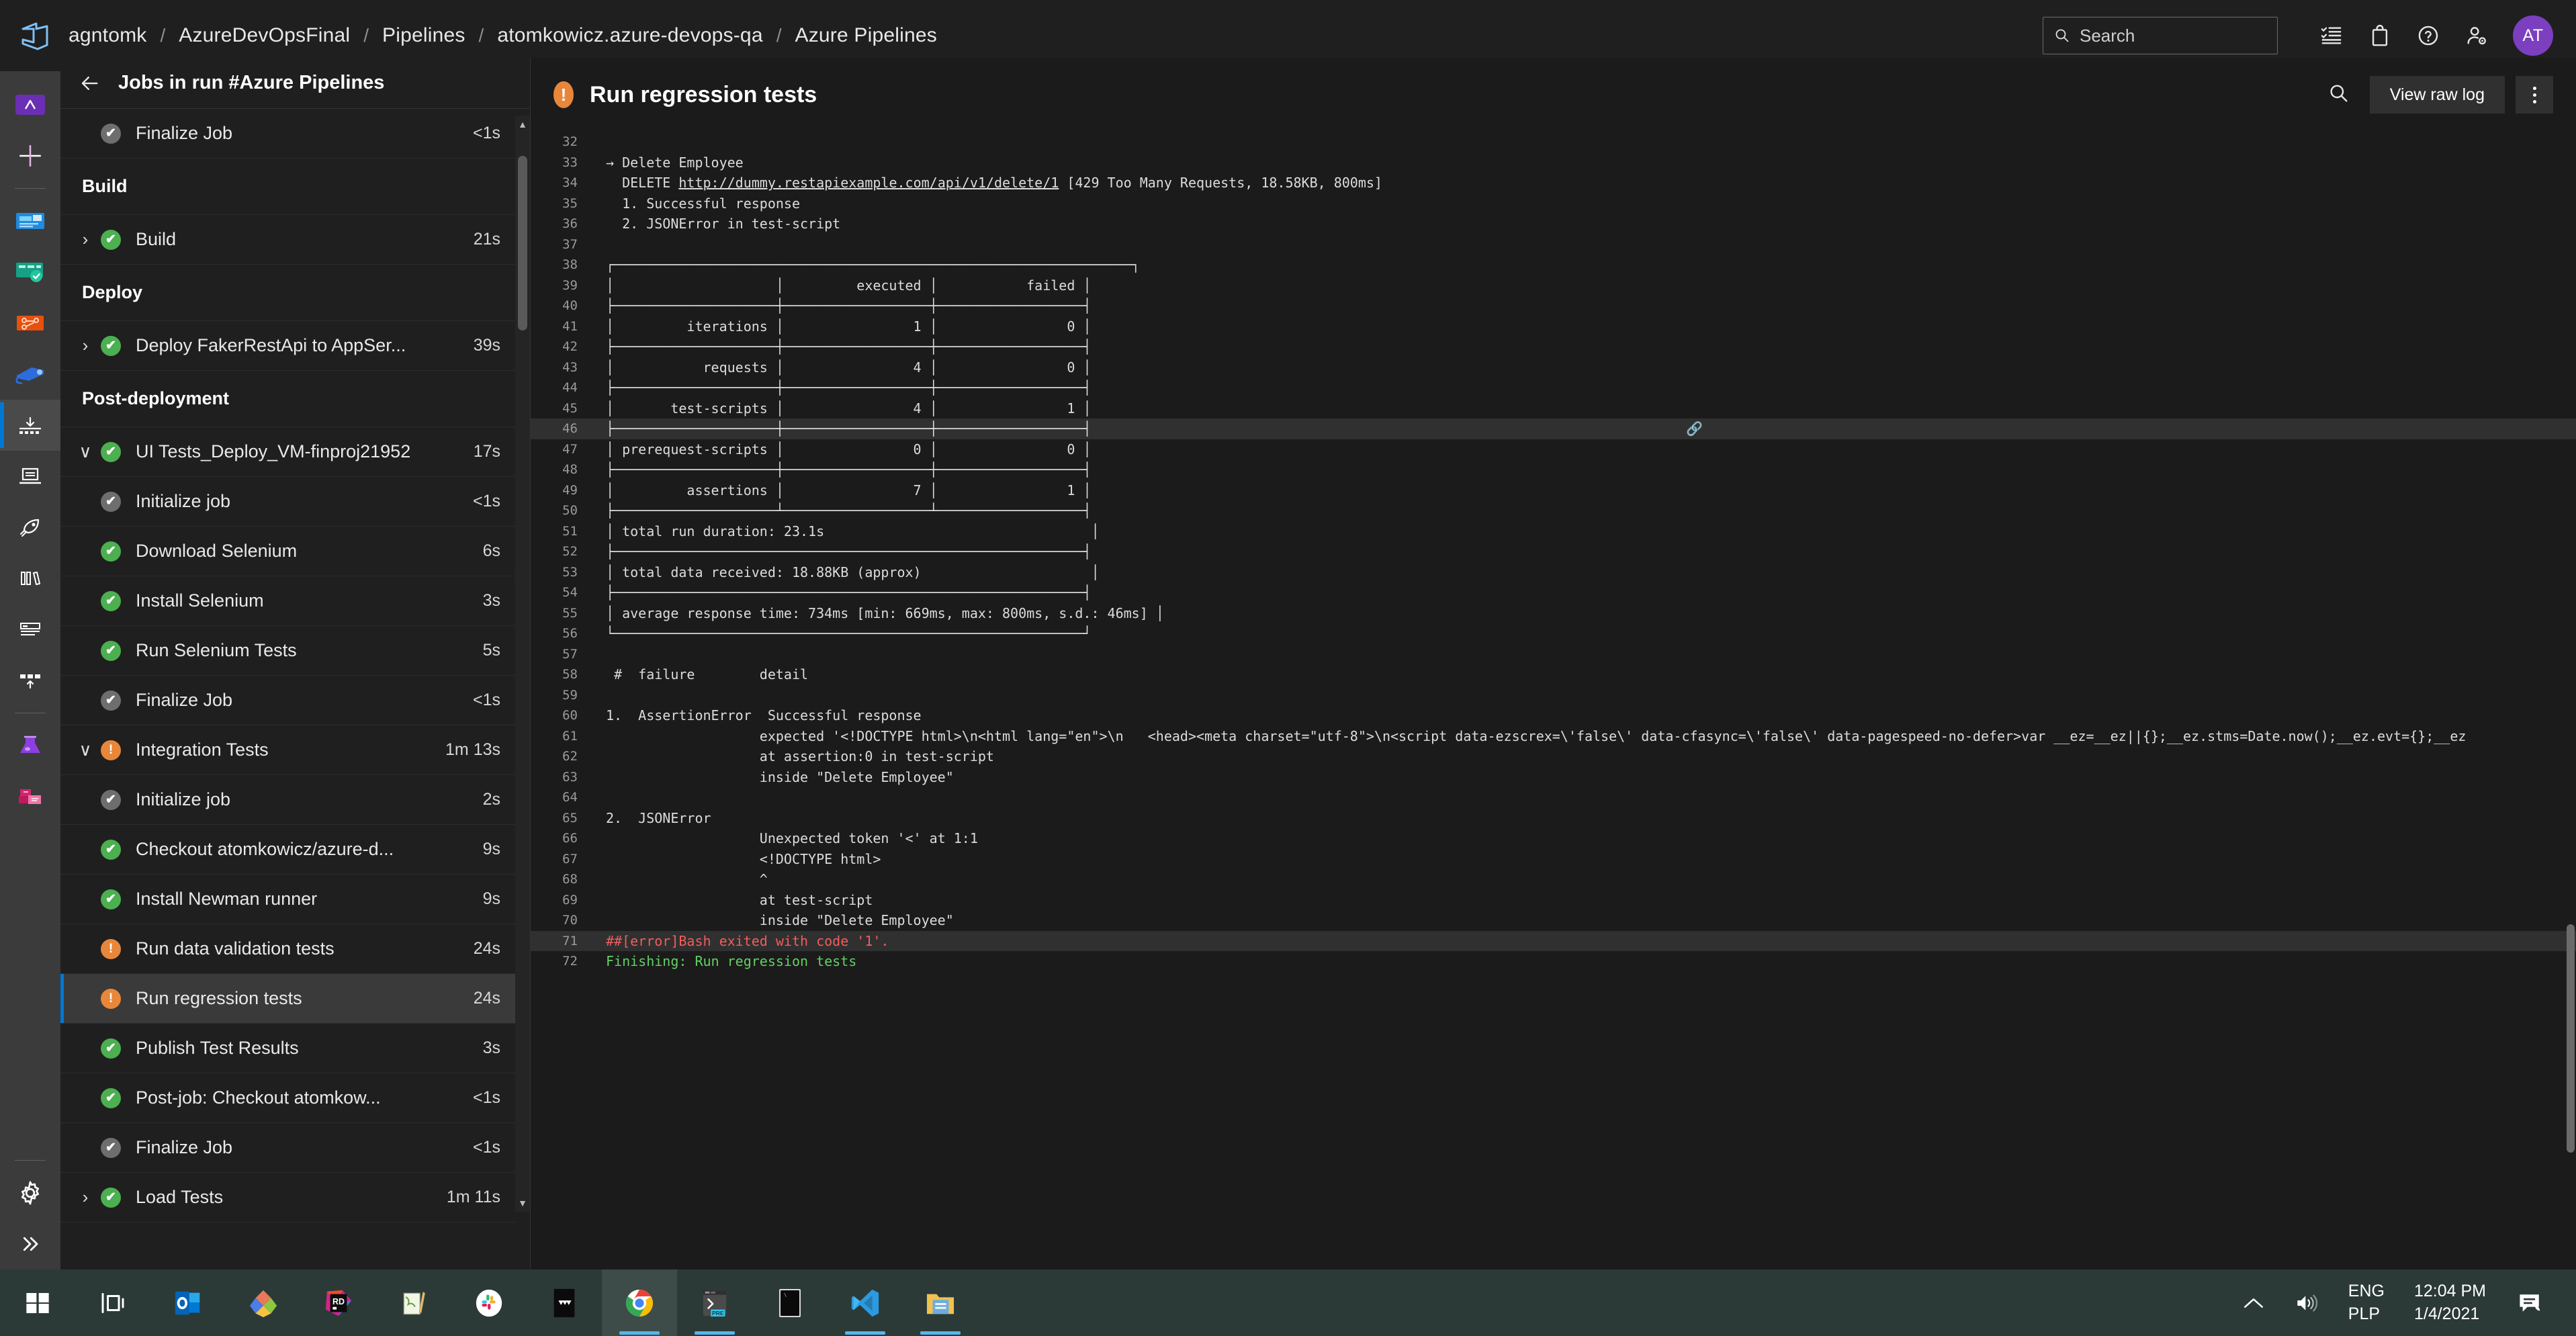  What do you see at coordinates (30, 578) in the screenshot?
I see `rail-item-library` at bounding box center [30, 578].